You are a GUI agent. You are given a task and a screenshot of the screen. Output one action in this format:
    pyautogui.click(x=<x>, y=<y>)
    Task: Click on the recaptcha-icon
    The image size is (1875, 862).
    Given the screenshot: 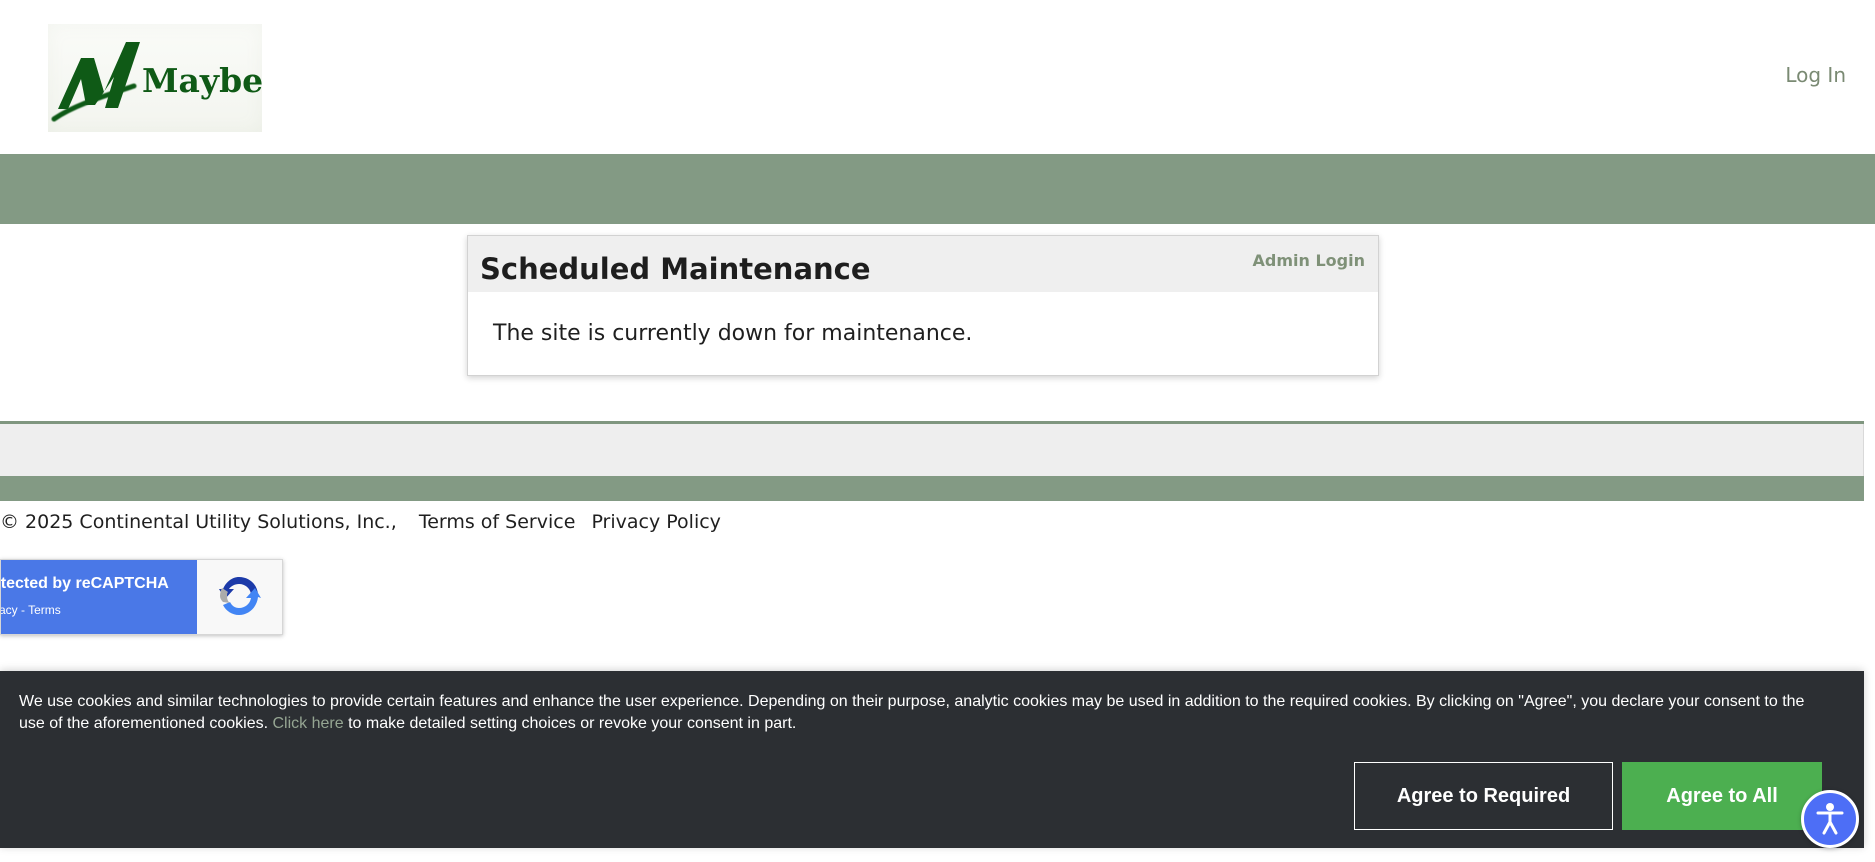 What is the action you would take?
    pyautogui.click(x=240, y=596)
    